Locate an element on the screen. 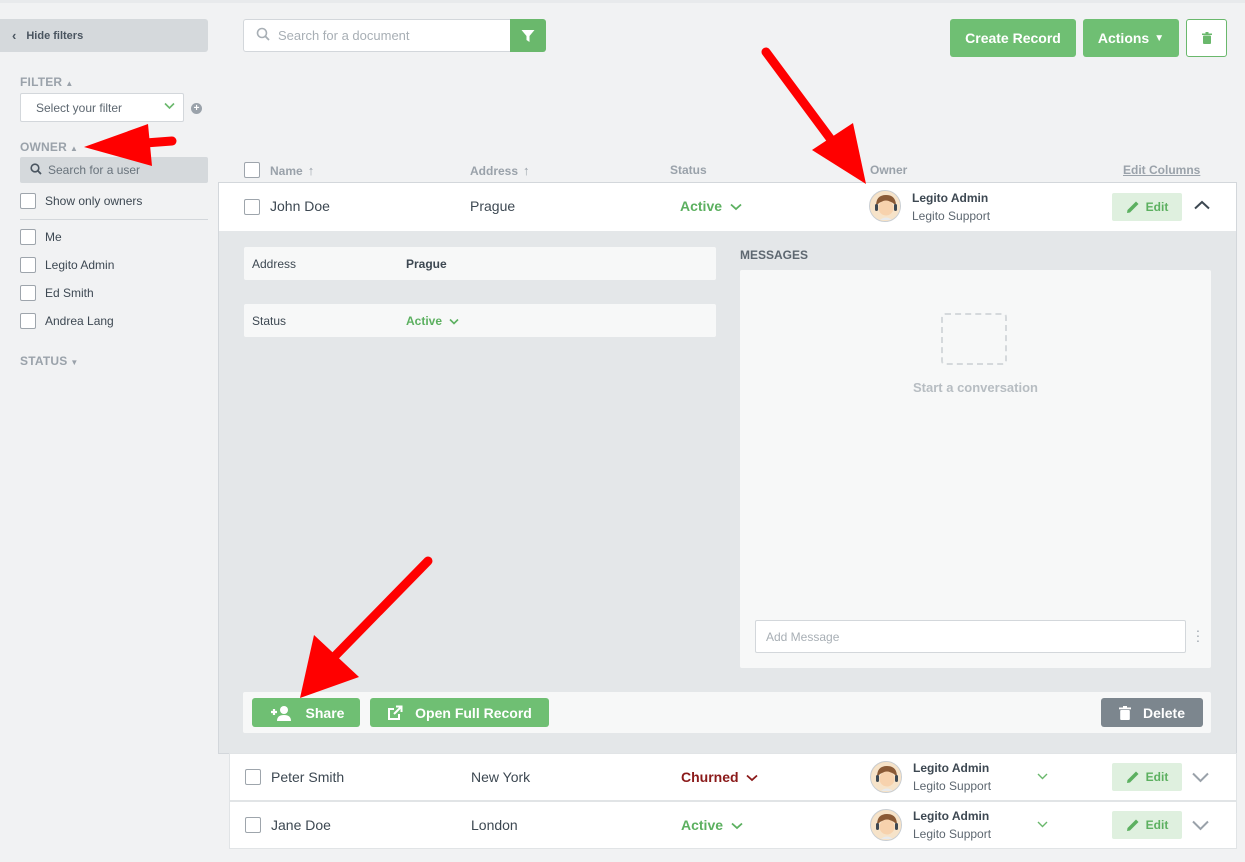 This screenshot has width=1245, height=862. open-full-record-button: Open Full Record is located at coordinates (459, 712).